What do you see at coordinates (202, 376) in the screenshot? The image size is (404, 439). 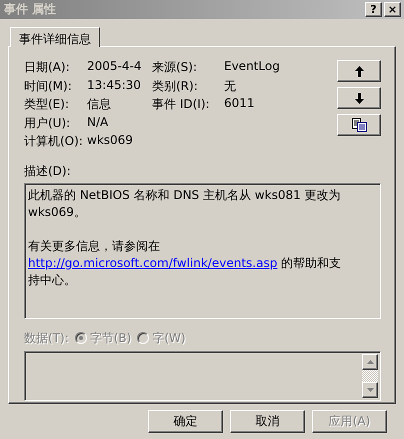 I see `data-box` at bounding box center [202, 376].